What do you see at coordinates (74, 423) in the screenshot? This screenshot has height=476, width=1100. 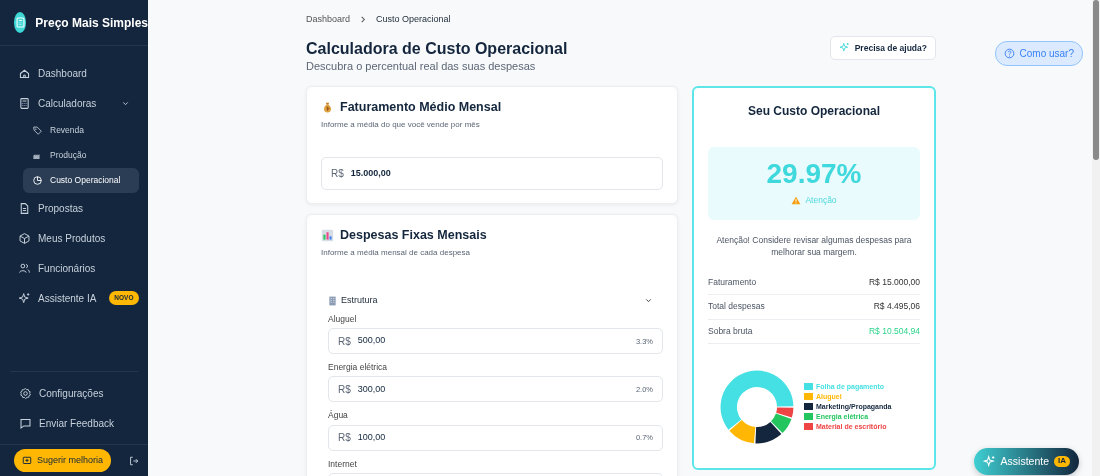 I see `sidebar-item: Enviar Feedback` at bounding box center [74, 423].